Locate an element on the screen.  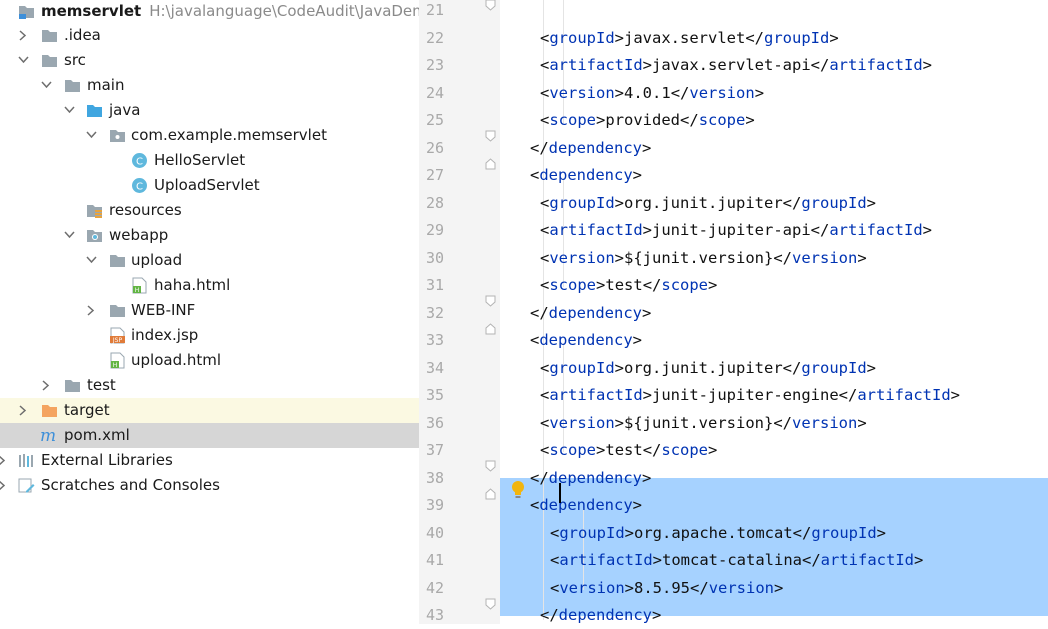
tree-item-label: java is located at coordinates (125, 110).